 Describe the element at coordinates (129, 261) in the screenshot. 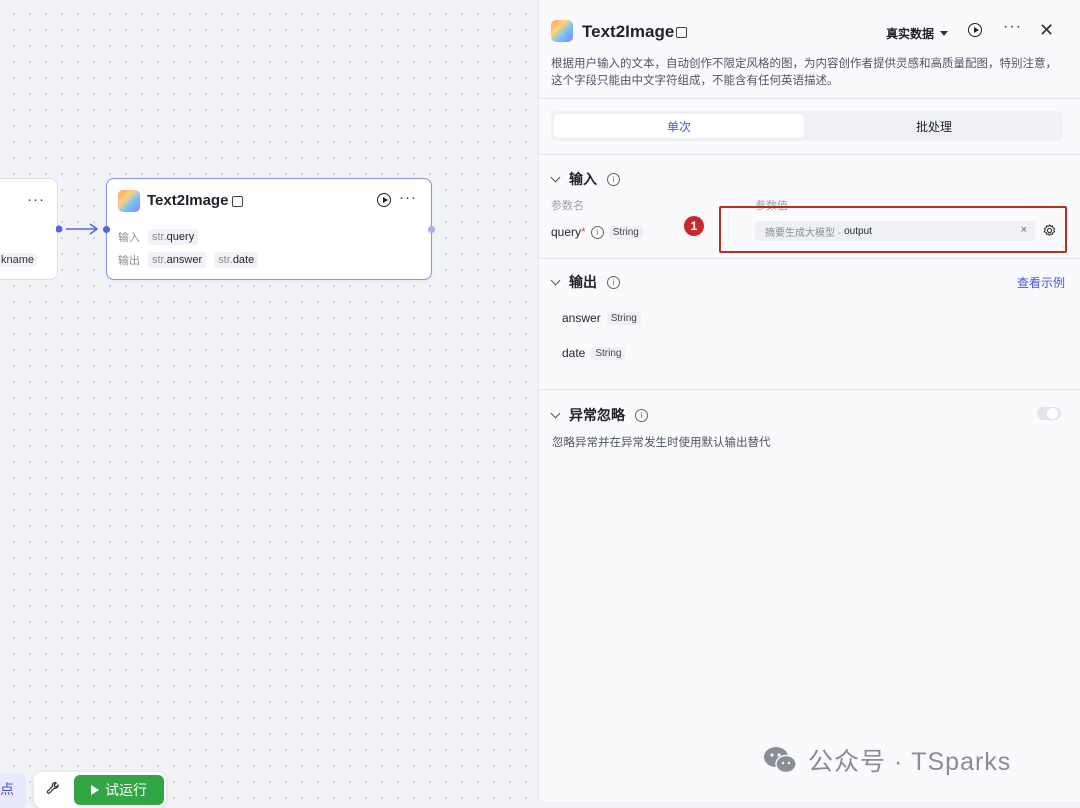

I see `output-label: 输出` at that location.